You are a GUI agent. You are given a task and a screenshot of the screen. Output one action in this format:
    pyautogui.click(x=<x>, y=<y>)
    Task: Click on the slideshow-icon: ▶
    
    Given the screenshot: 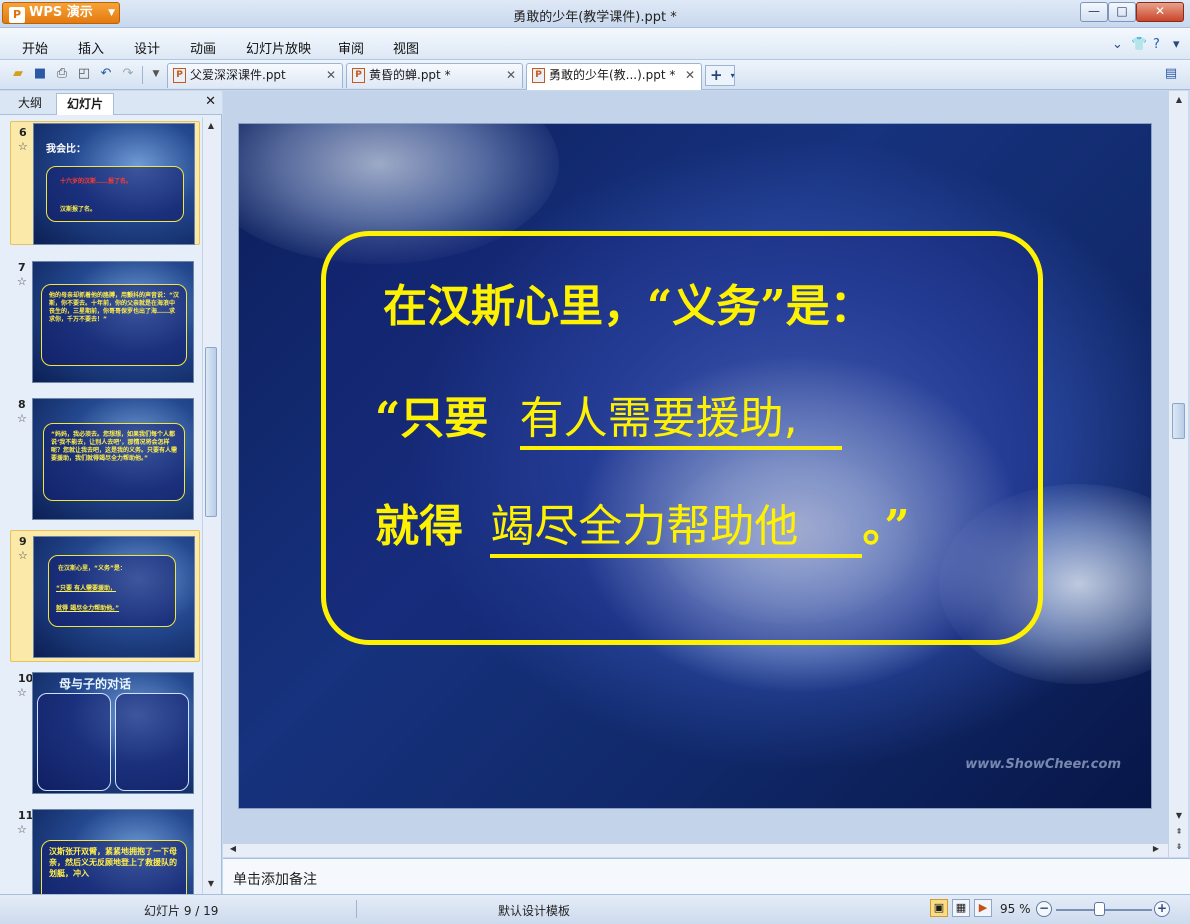 What is the action you would take?
    pyautogui.click(x=983, y=908)
    